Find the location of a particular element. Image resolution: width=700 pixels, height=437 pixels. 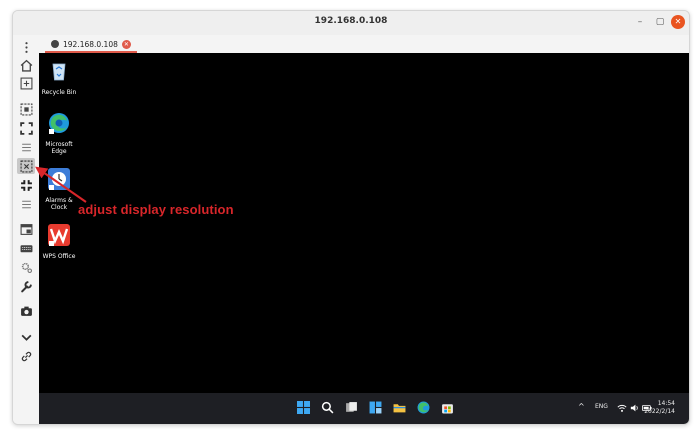

sidebar-toolbar is located at coordinates (26, 229).